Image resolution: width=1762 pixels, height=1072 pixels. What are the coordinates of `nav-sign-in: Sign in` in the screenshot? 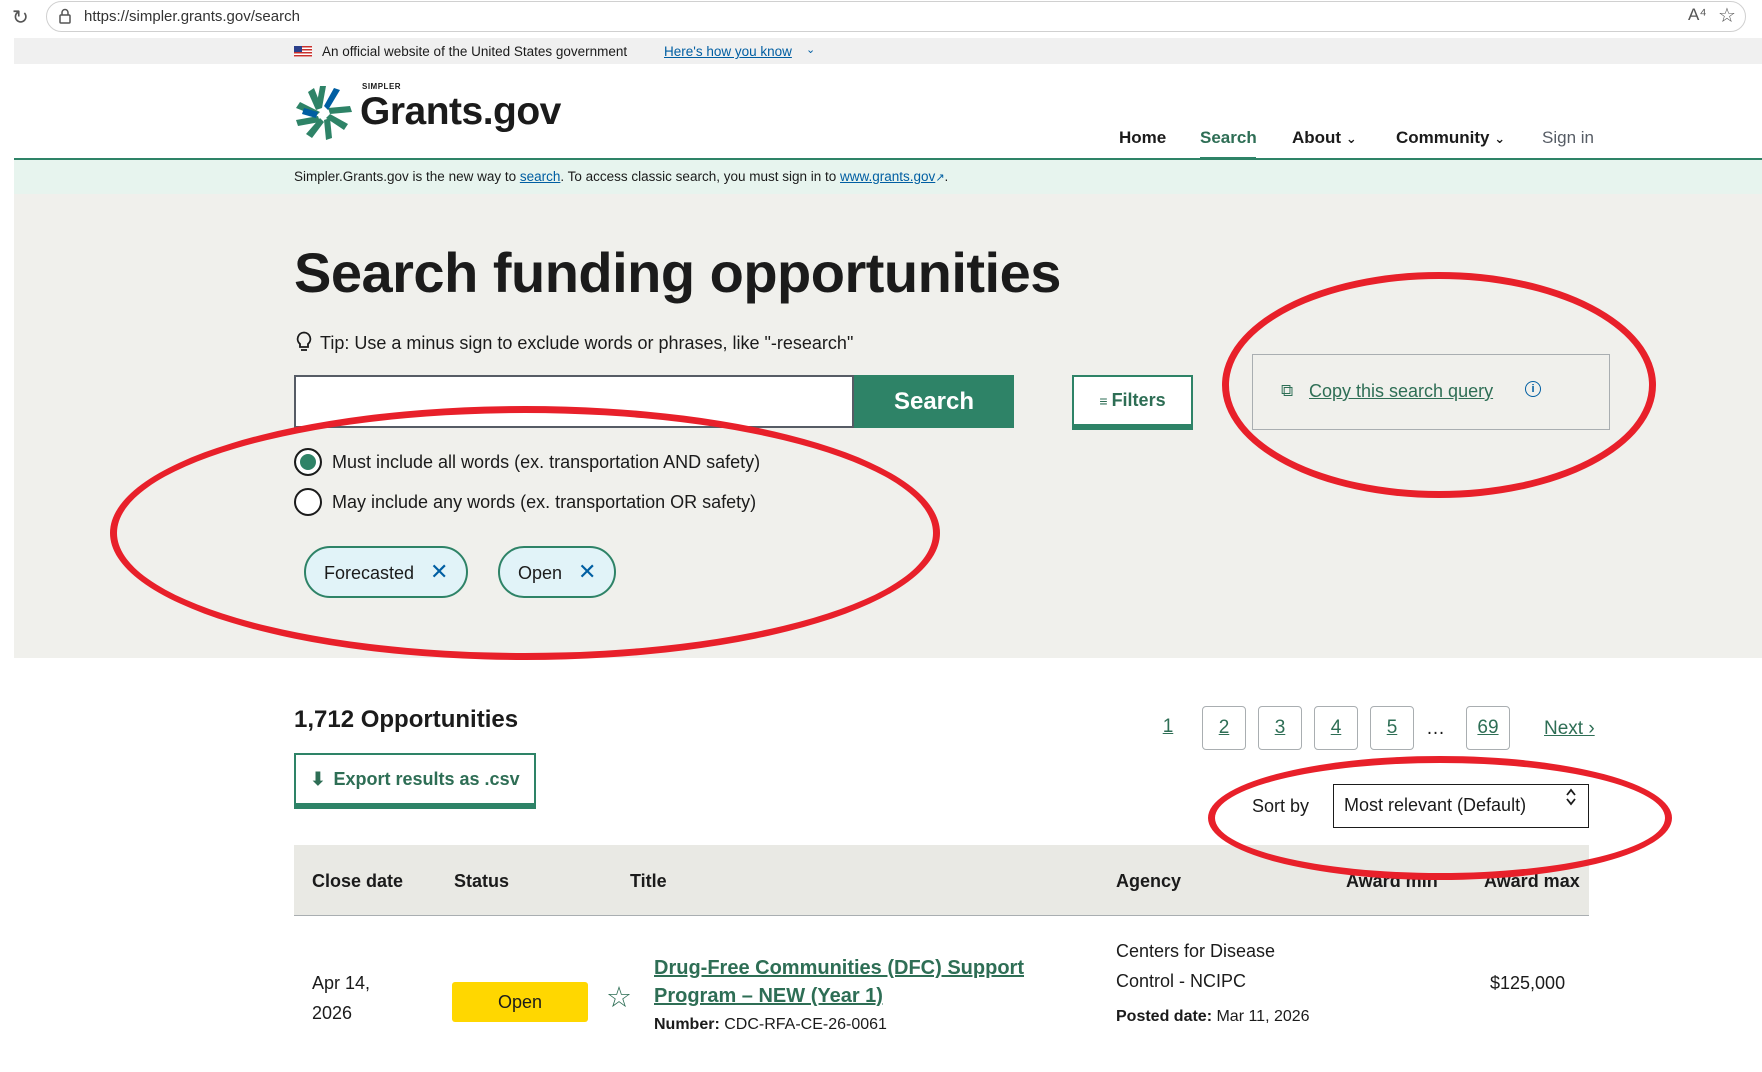 It's located at (1568, 138).